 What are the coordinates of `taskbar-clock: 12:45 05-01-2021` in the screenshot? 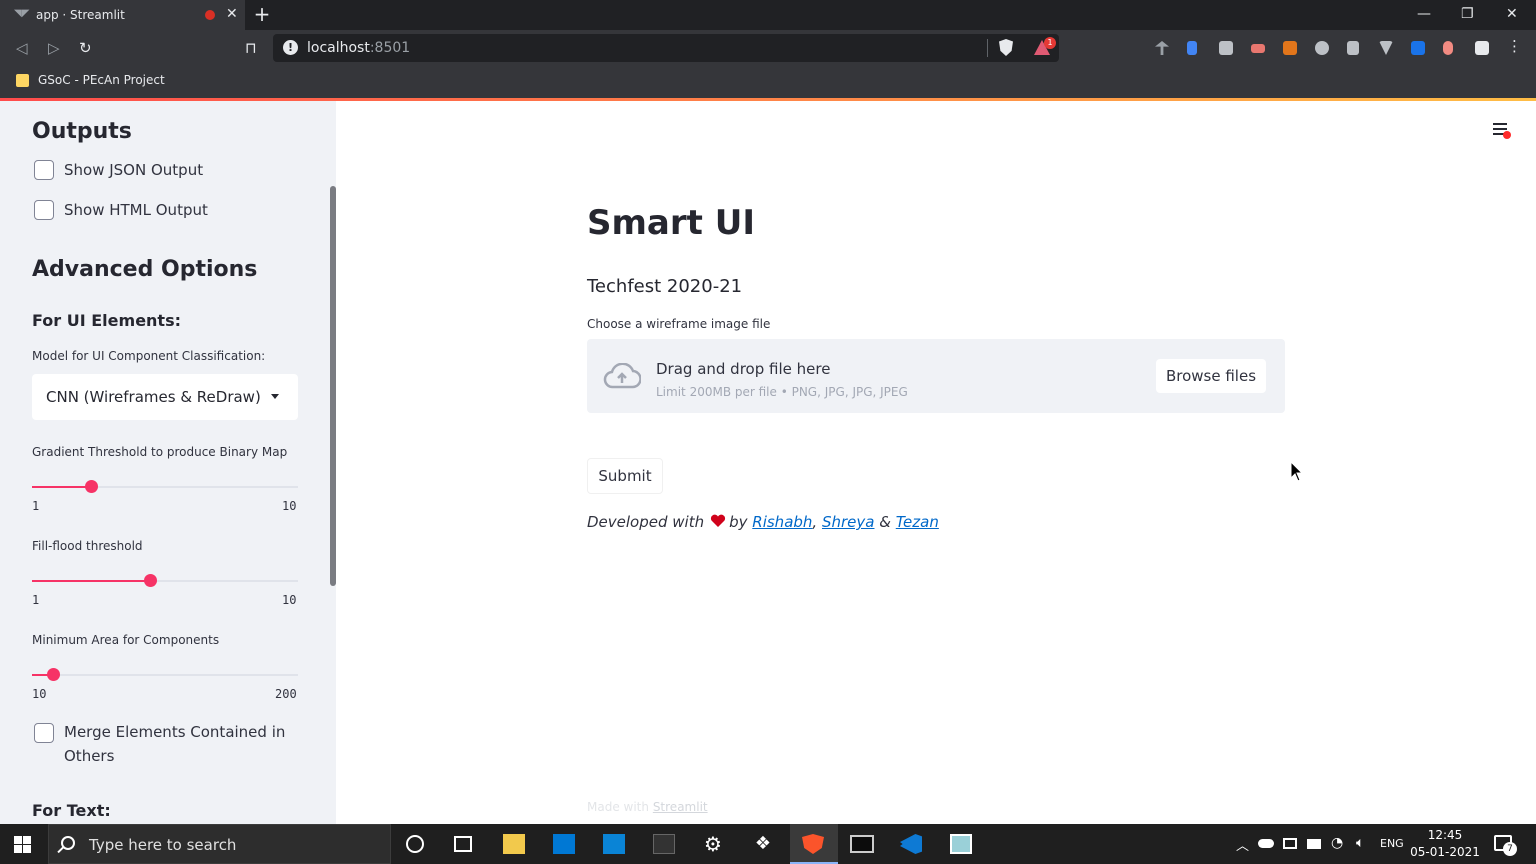 It's located at (1445, 844).